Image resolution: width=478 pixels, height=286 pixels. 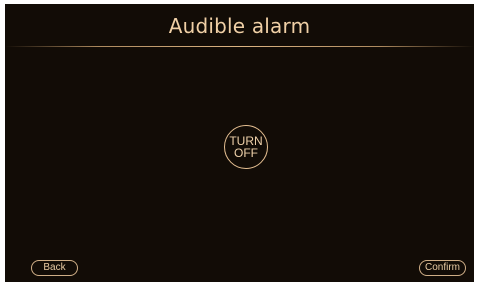 What do you see at coordinates (442, 268) in the screenshot?
I see `confirm-button: Confirm` at bounding box center [442, 268].